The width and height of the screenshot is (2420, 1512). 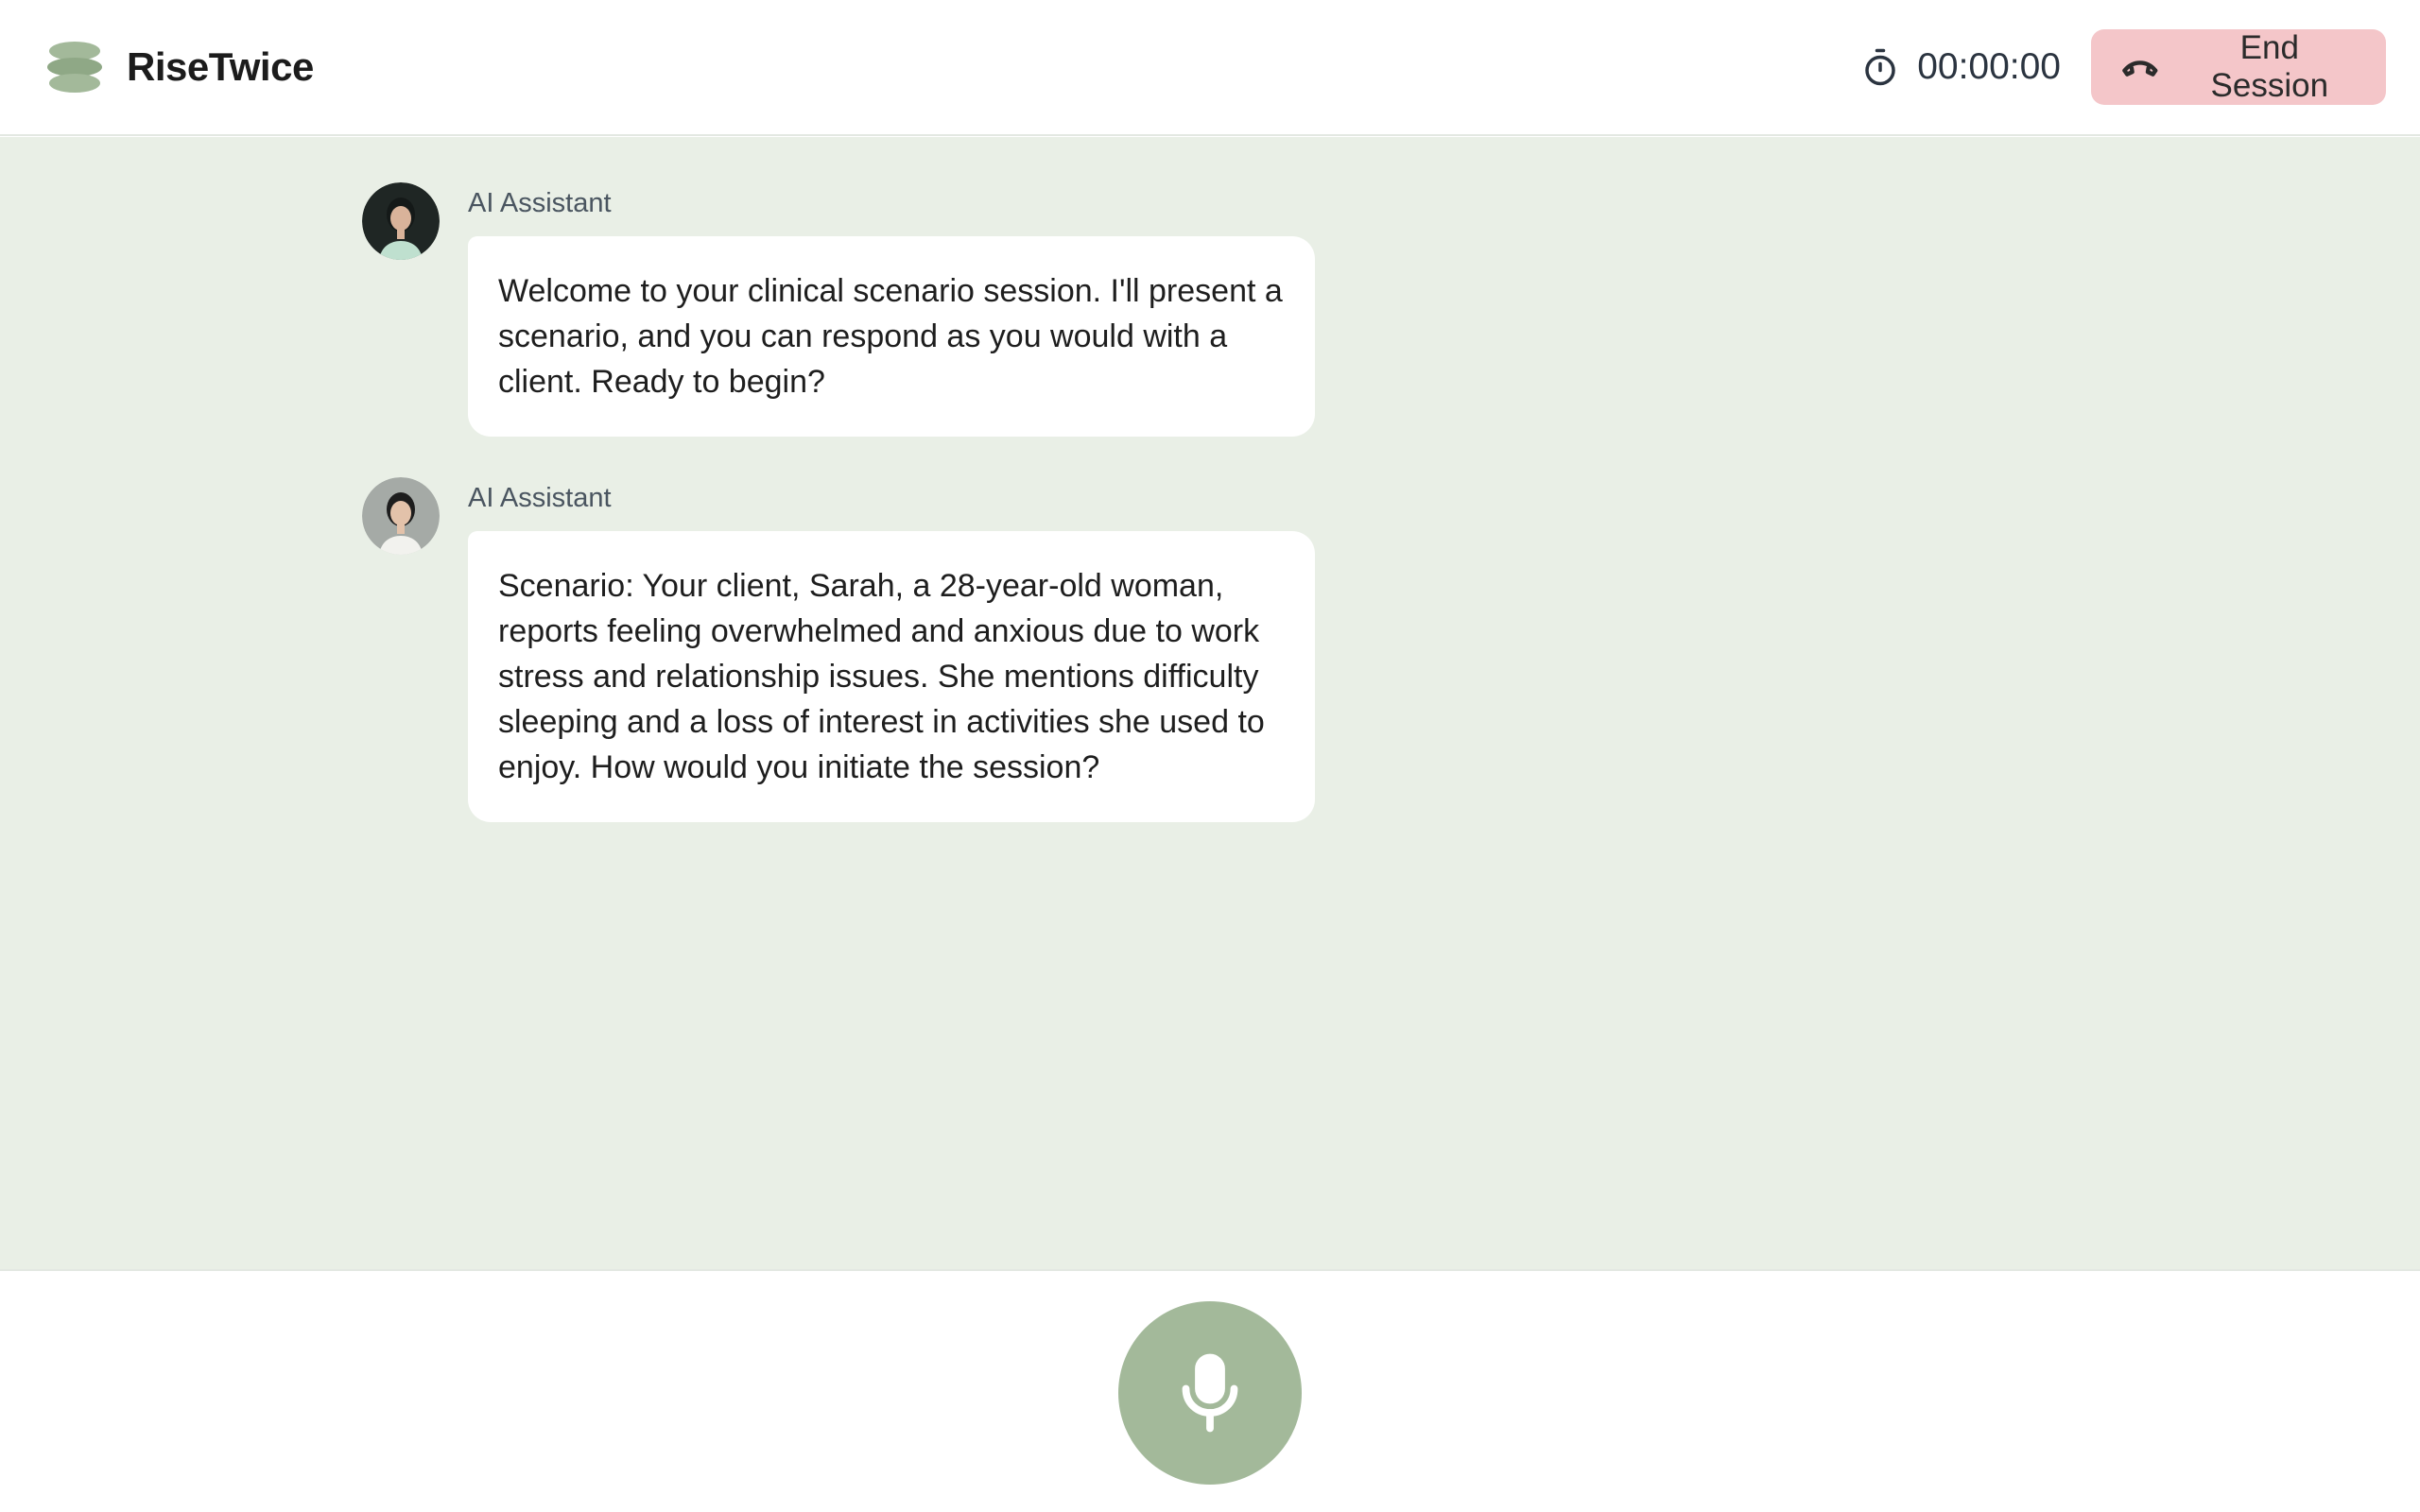 I want to click on microphone-button, so click(x=1210, y=1393).